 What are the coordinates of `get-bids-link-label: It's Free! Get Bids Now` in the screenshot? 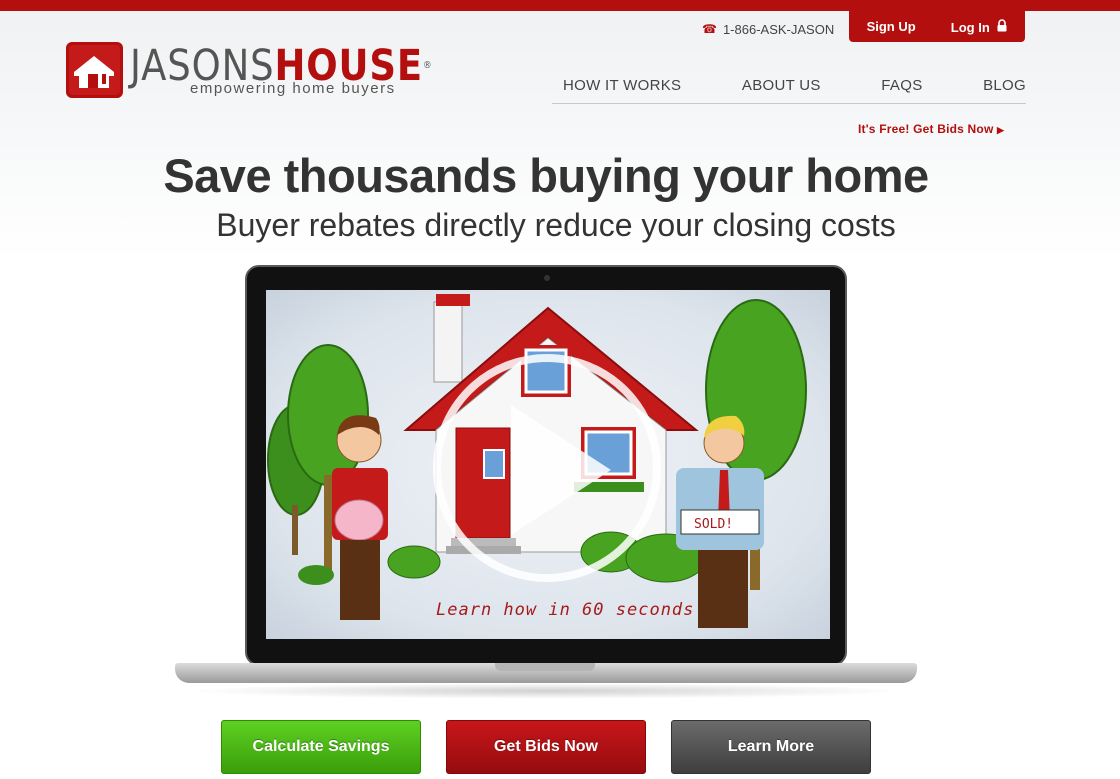 It's located at (926, 129).